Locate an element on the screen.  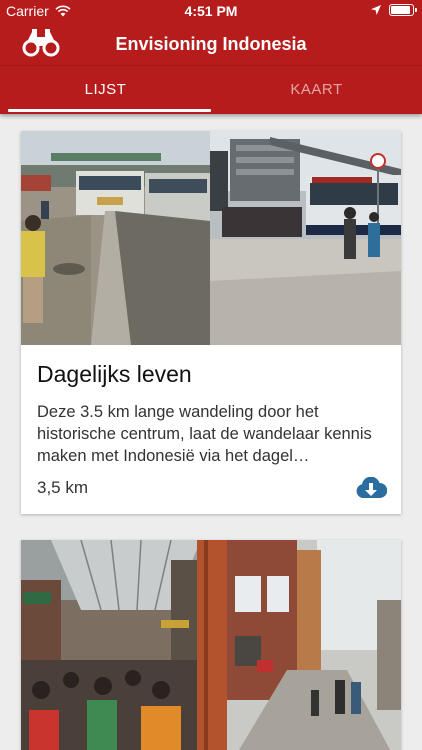
status-bar: Carrier 4:51 PM is located at coordinates (211, 11).